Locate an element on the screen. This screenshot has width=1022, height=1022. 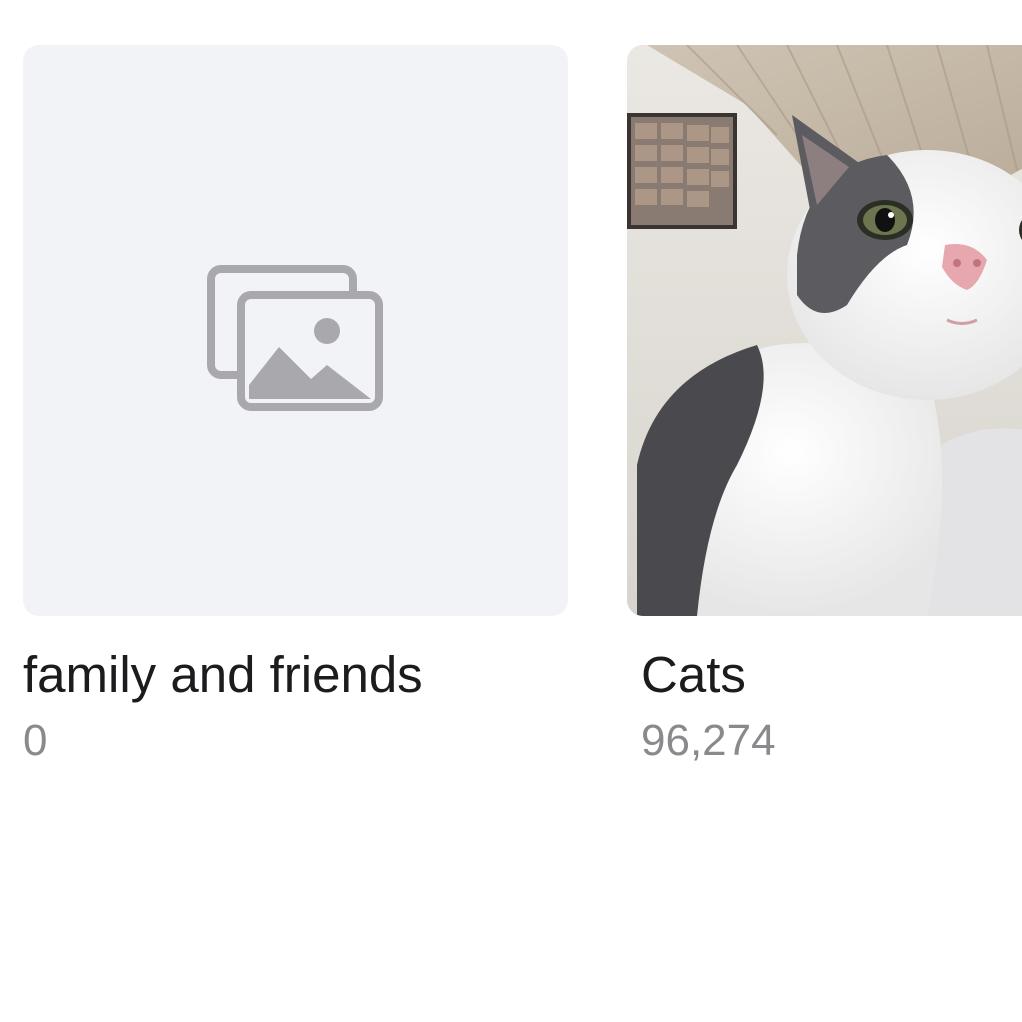
photos-placeholder-icon is located at coordinates (295, 338).